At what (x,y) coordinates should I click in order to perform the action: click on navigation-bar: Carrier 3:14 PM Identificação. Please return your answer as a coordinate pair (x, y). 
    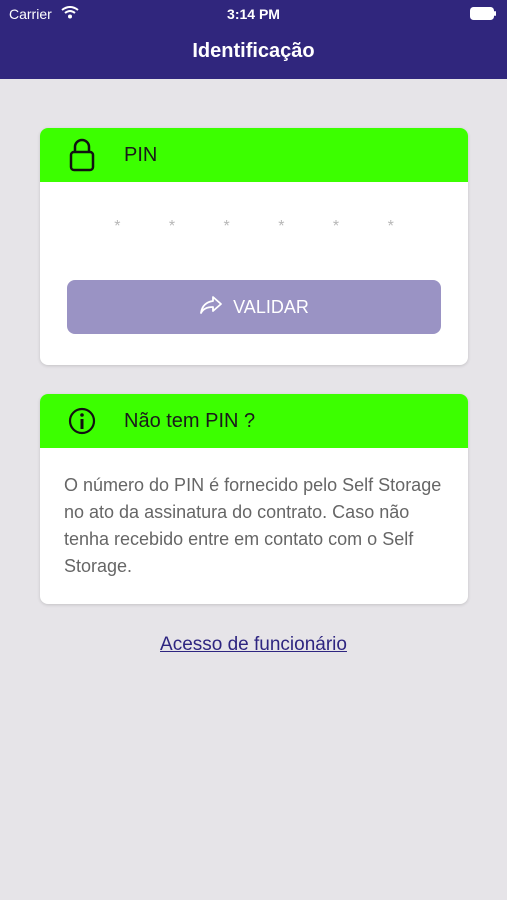
    Looking at the image, I should click on (253, 39).